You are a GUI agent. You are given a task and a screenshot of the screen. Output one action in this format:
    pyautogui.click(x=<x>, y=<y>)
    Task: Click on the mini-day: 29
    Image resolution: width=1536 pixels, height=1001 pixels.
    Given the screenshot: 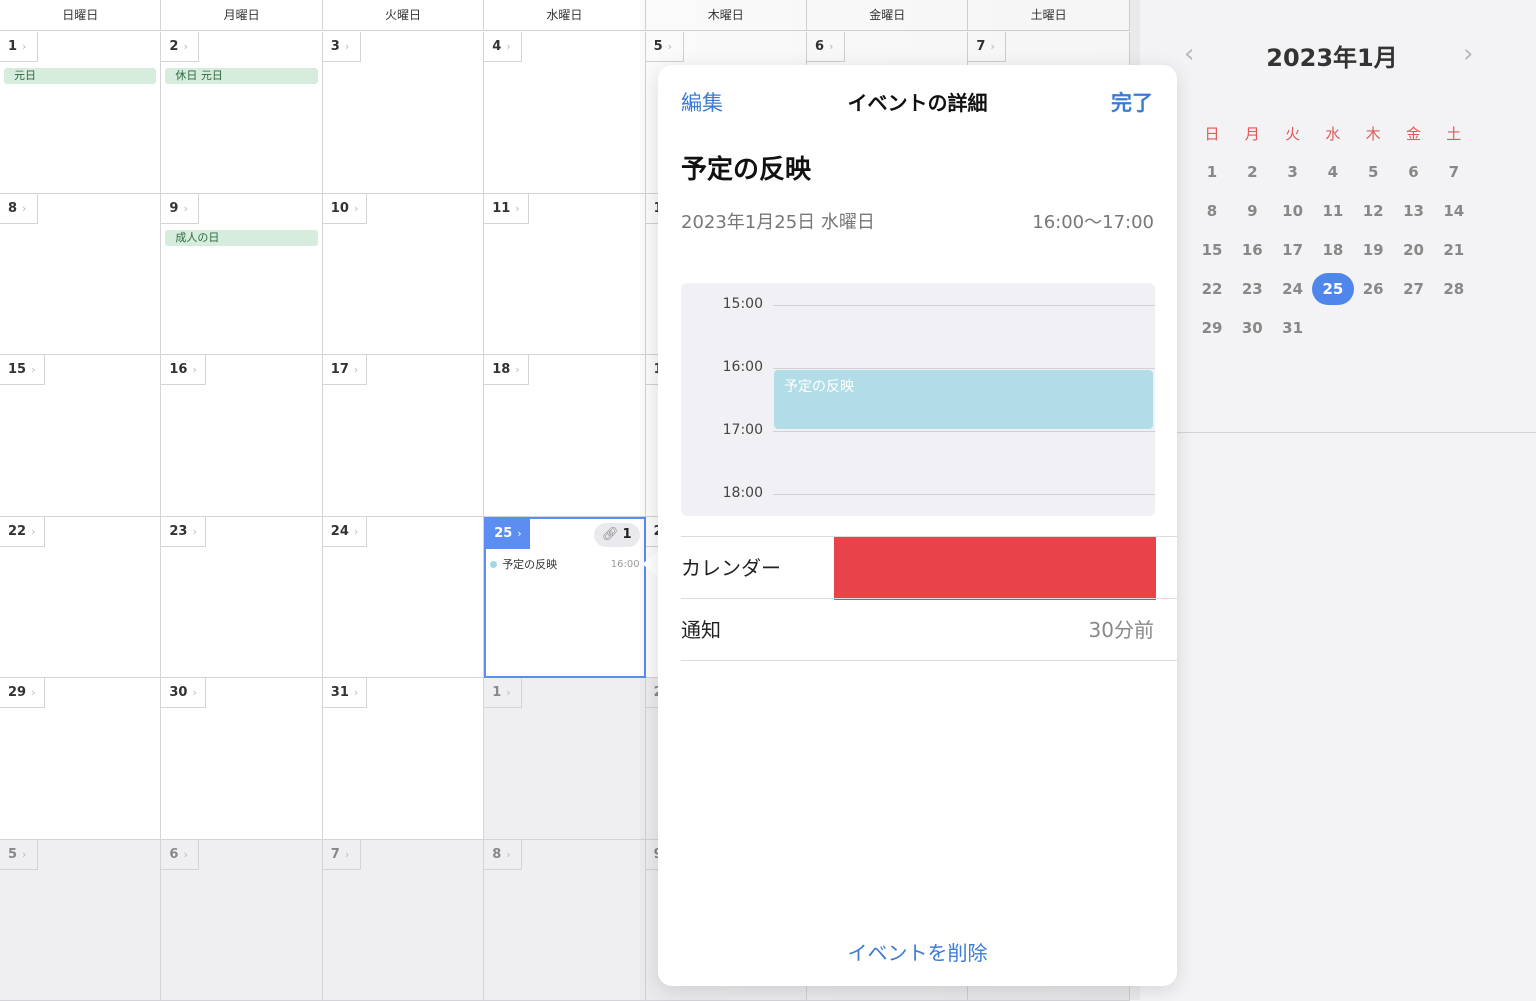 What is the action you would take?
    pyautogui.click(x=1212, y=328)
    